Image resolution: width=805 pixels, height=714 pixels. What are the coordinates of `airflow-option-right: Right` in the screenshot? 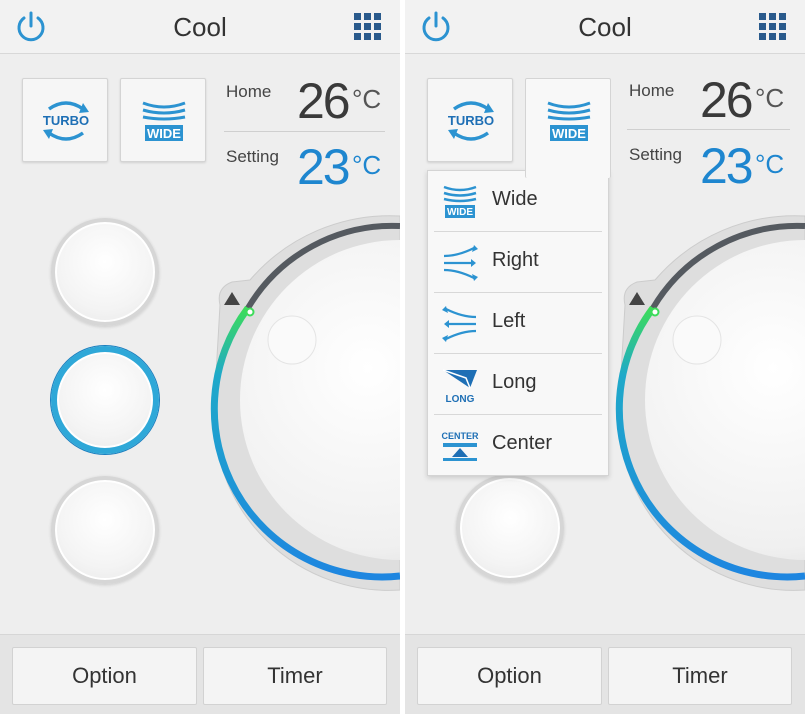 It's located at (518, 262).